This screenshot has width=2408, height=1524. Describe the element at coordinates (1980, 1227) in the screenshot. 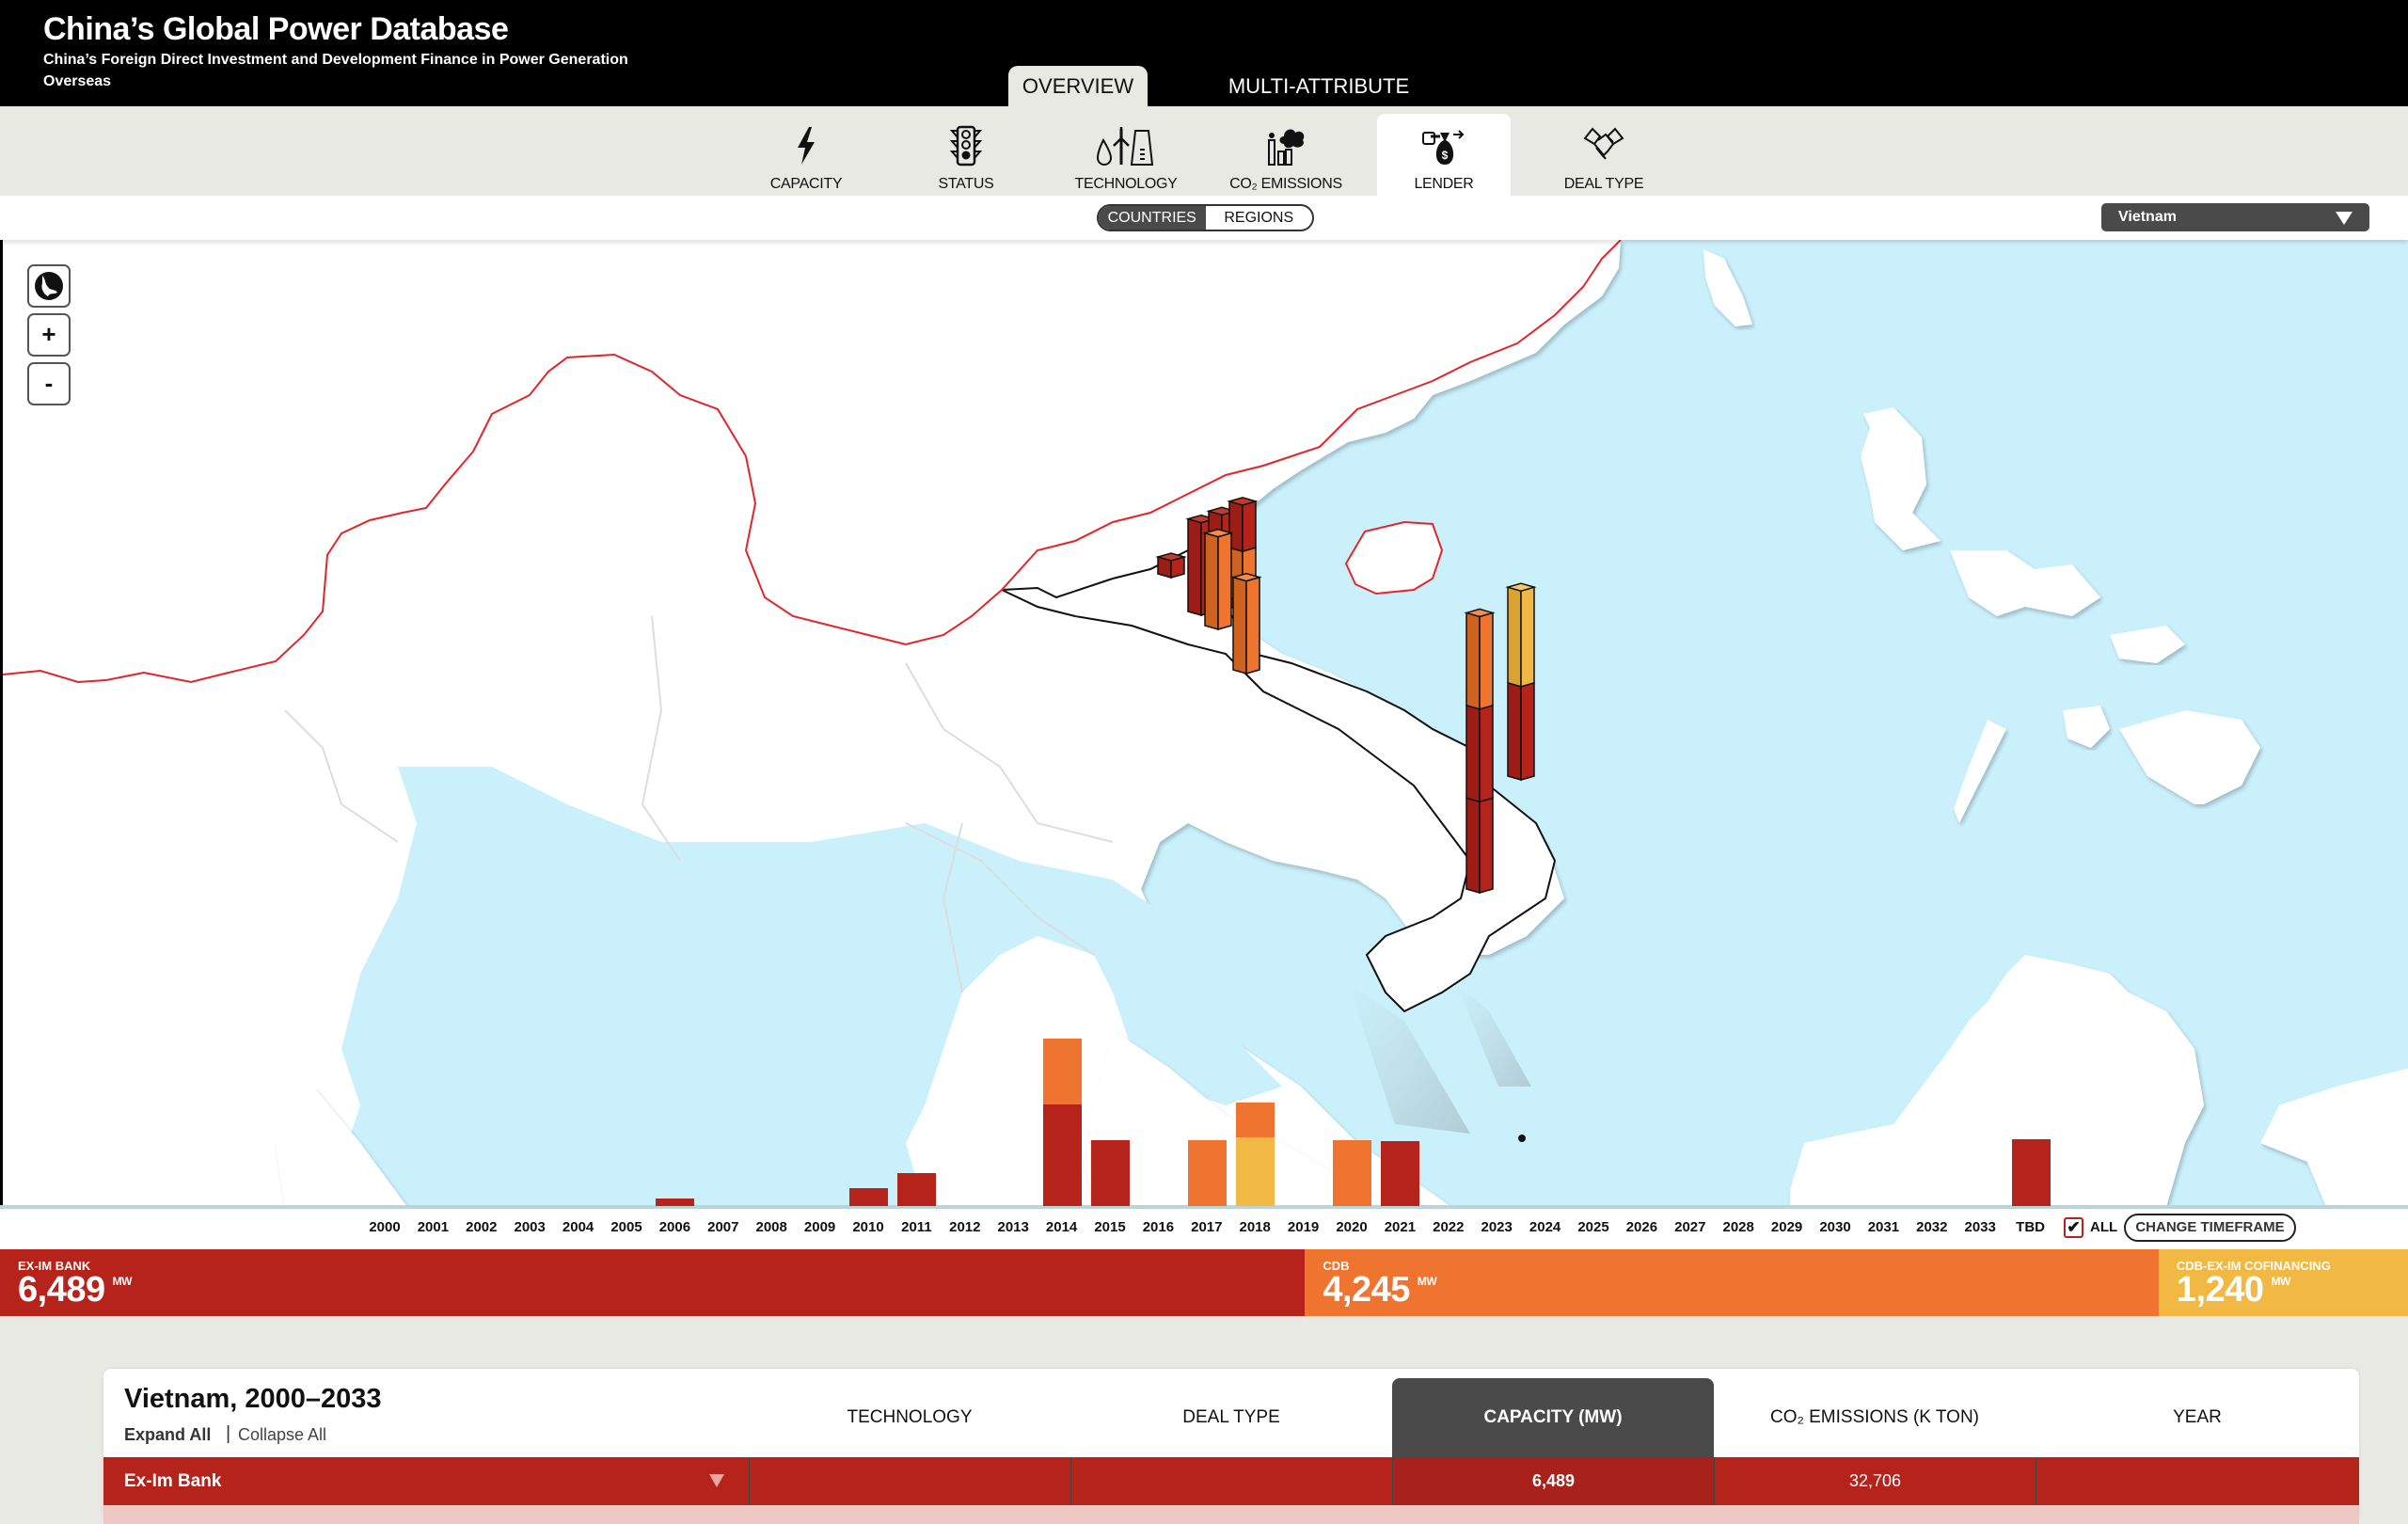

I see `year-label-2033: 2033` at that location.